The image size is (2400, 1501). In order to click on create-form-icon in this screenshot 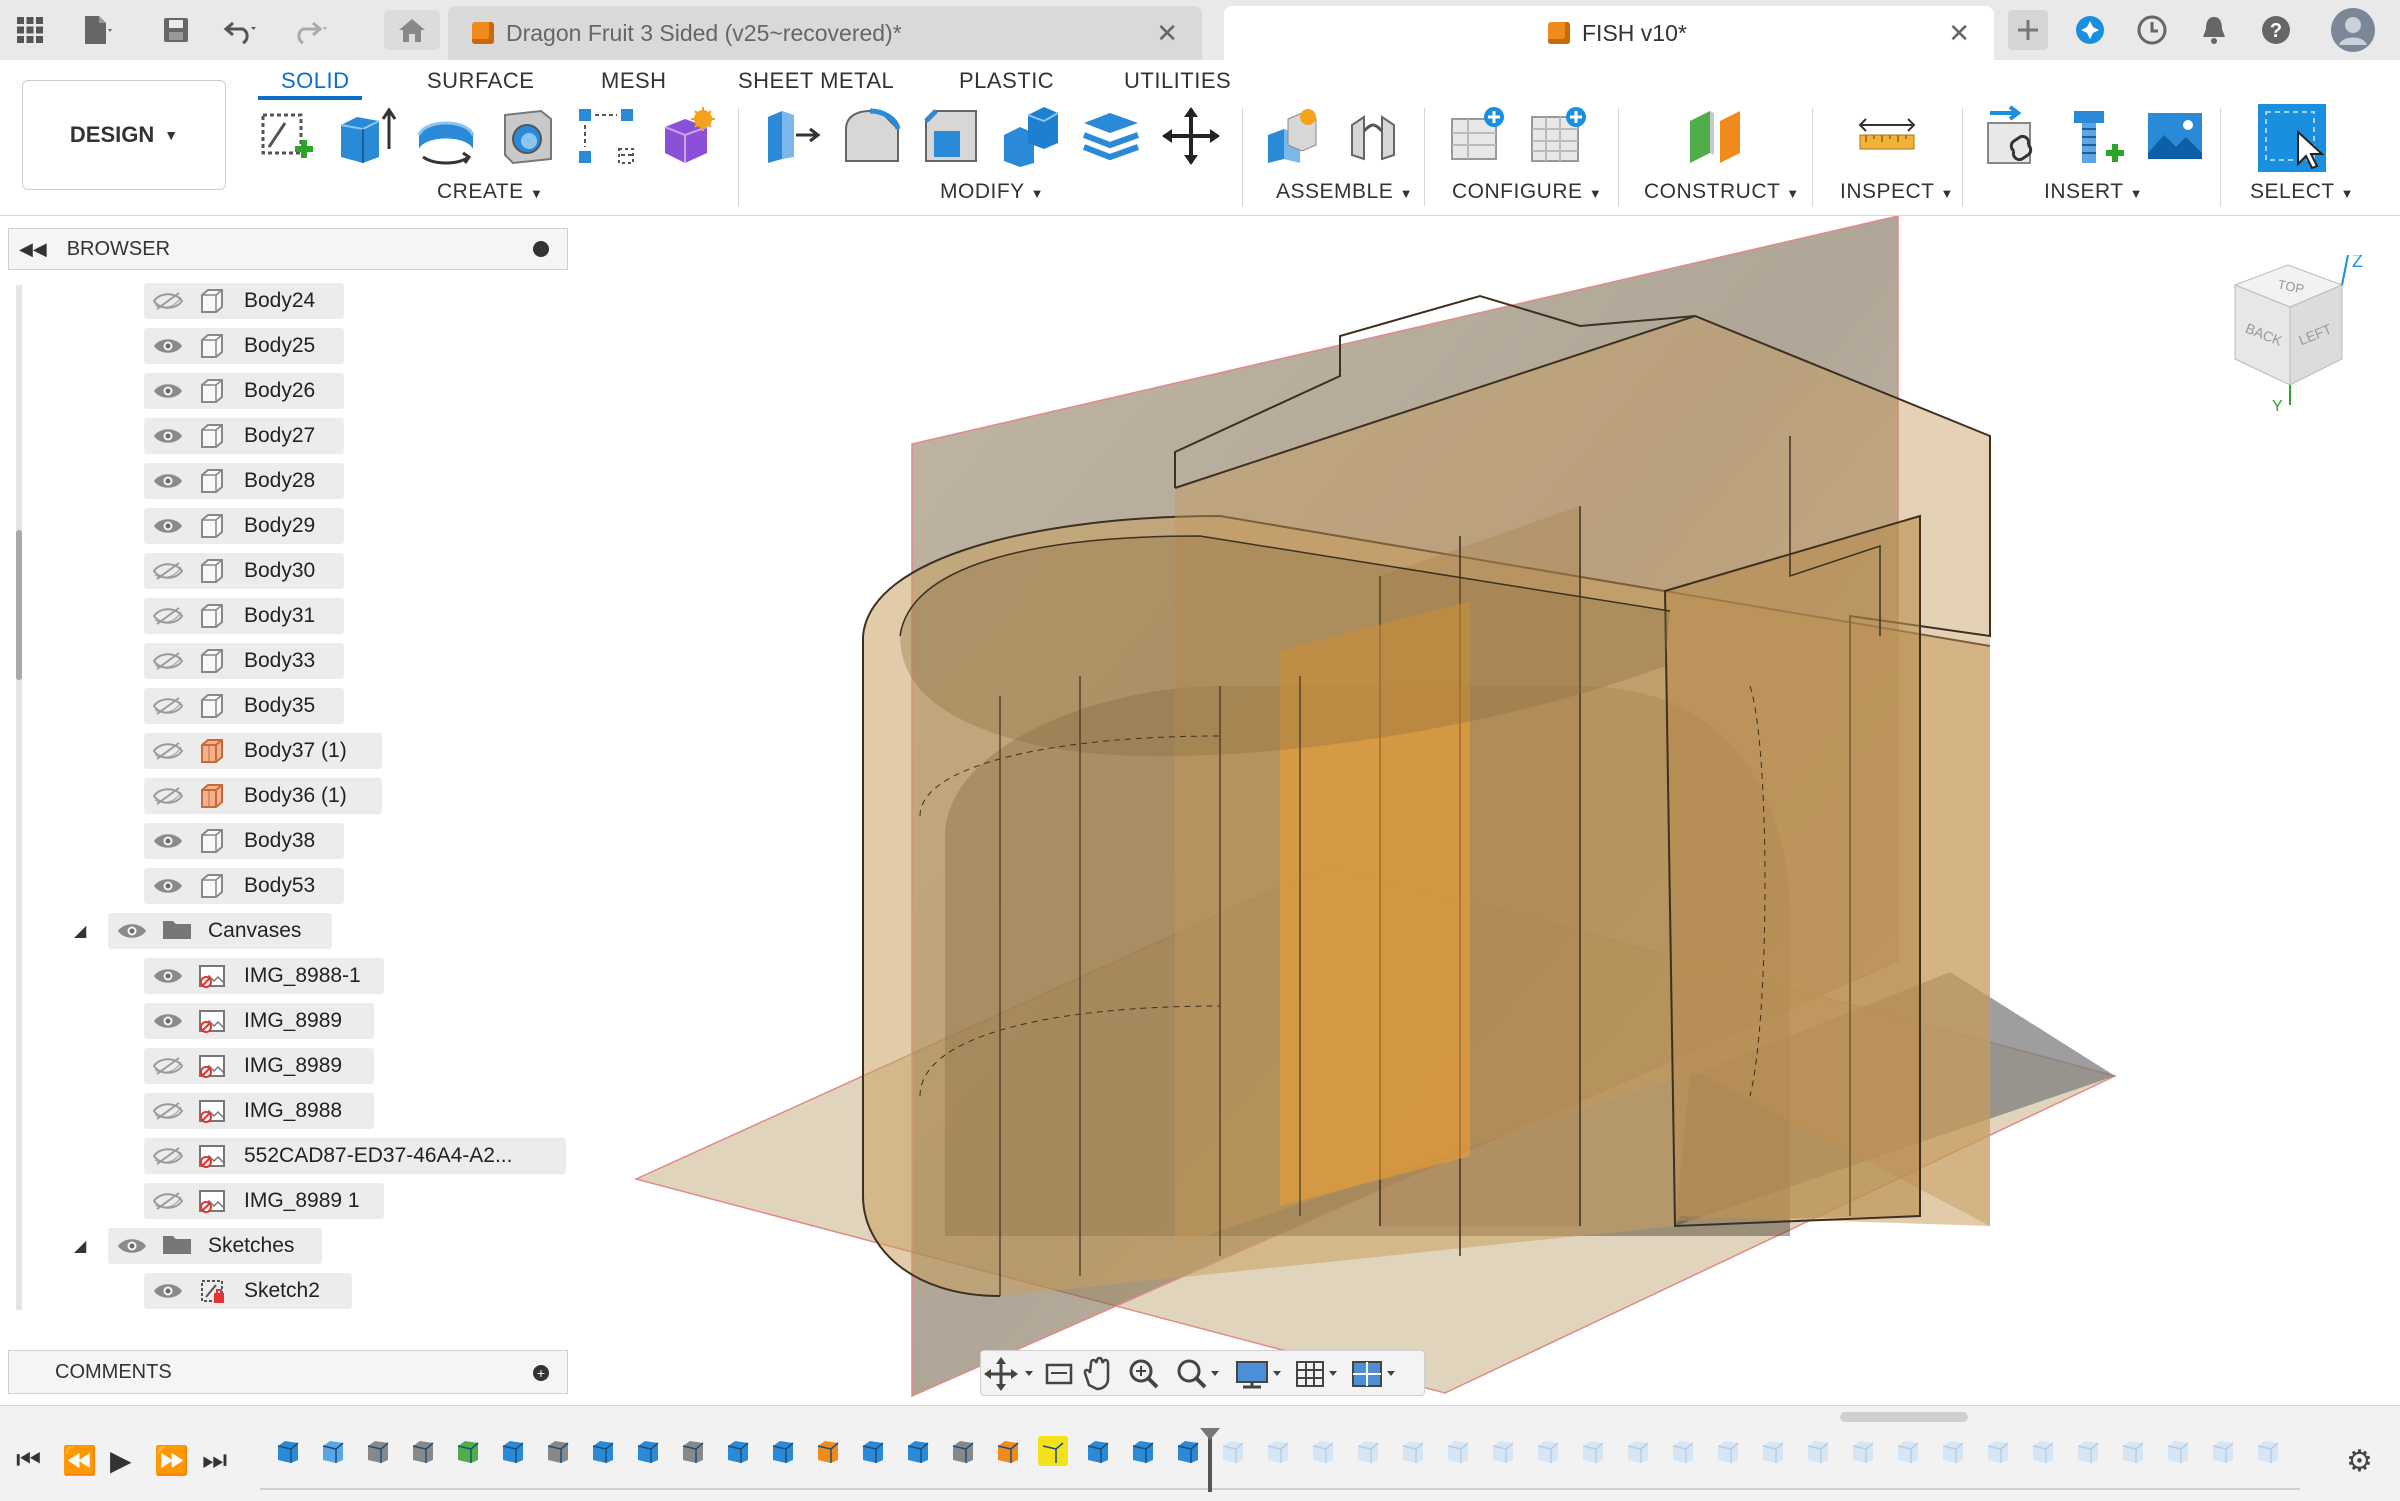, I will do `click(686, 136)`.